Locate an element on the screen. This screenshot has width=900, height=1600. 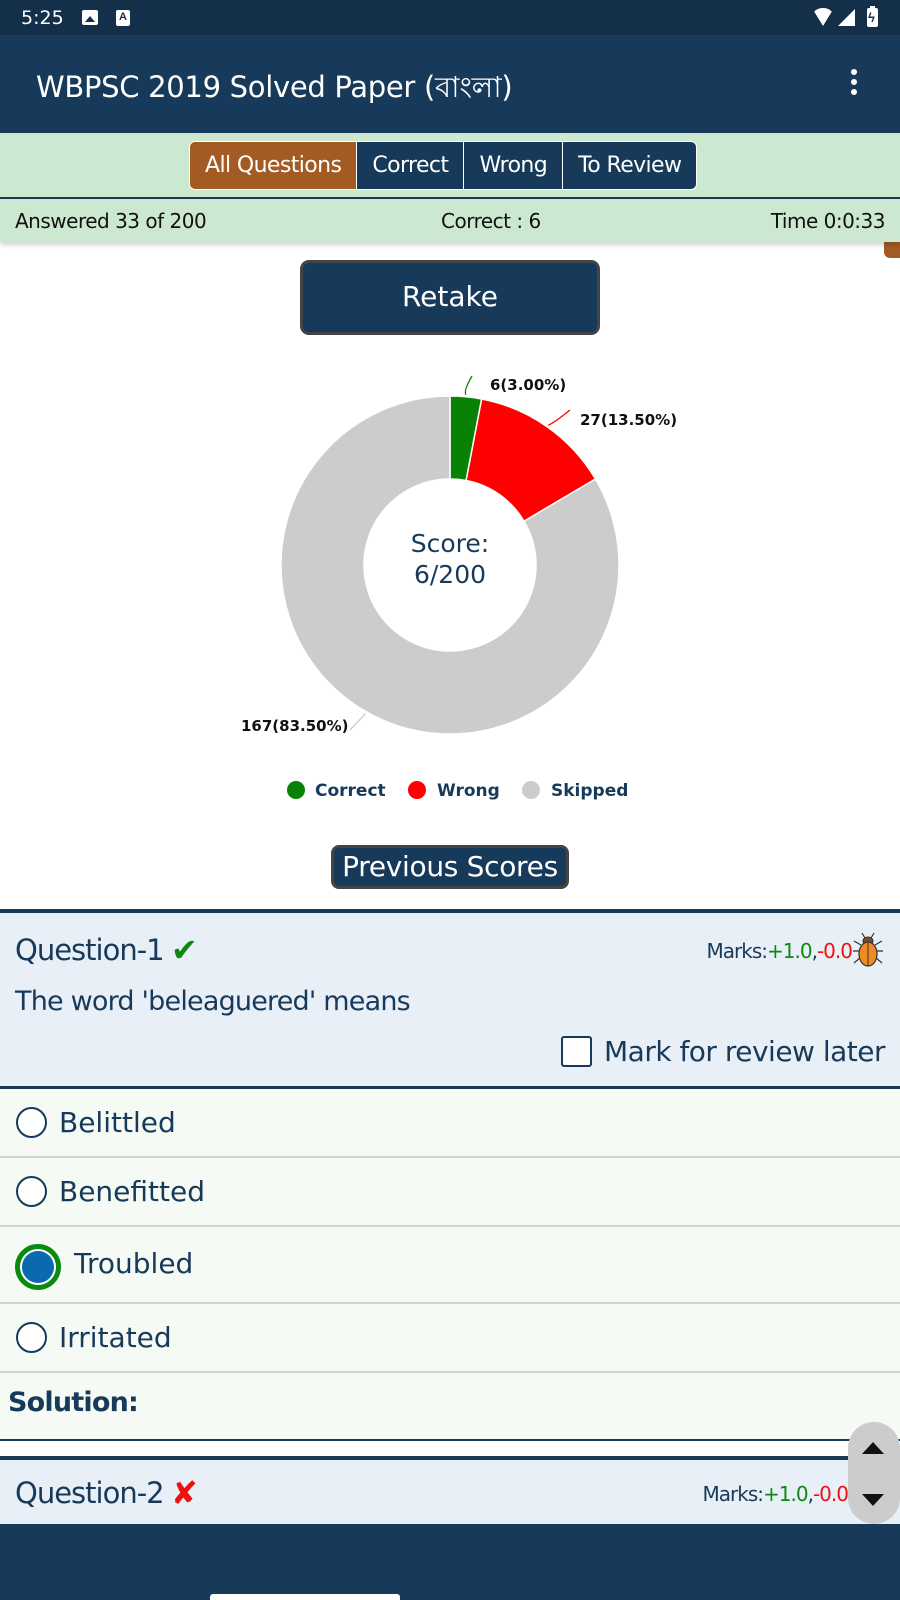
tab-wrong: Wrong is located at coordinates (513, 165).